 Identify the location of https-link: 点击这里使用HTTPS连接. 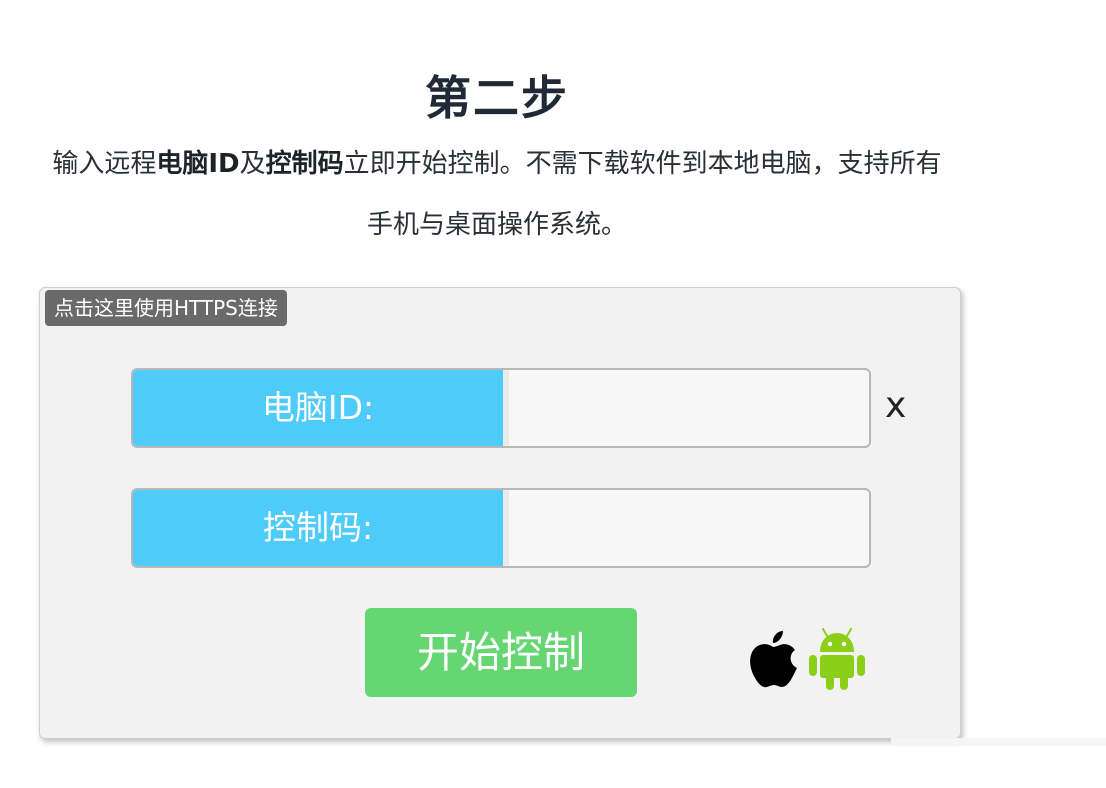
(166, 308).